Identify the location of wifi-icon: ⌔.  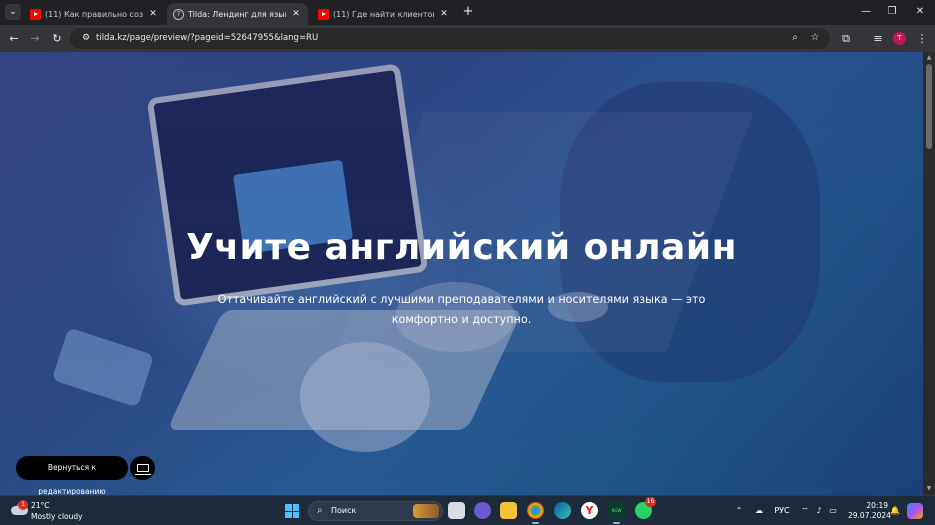
(805, 511).